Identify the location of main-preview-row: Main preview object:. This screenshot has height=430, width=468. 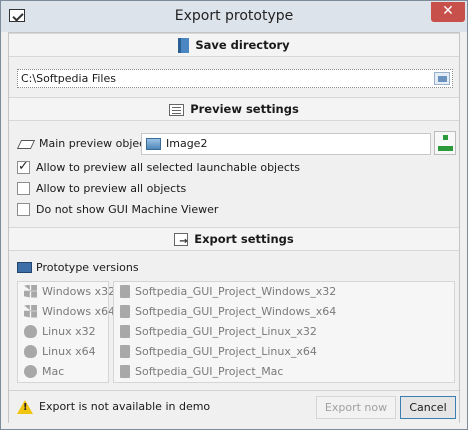
(85, 144).